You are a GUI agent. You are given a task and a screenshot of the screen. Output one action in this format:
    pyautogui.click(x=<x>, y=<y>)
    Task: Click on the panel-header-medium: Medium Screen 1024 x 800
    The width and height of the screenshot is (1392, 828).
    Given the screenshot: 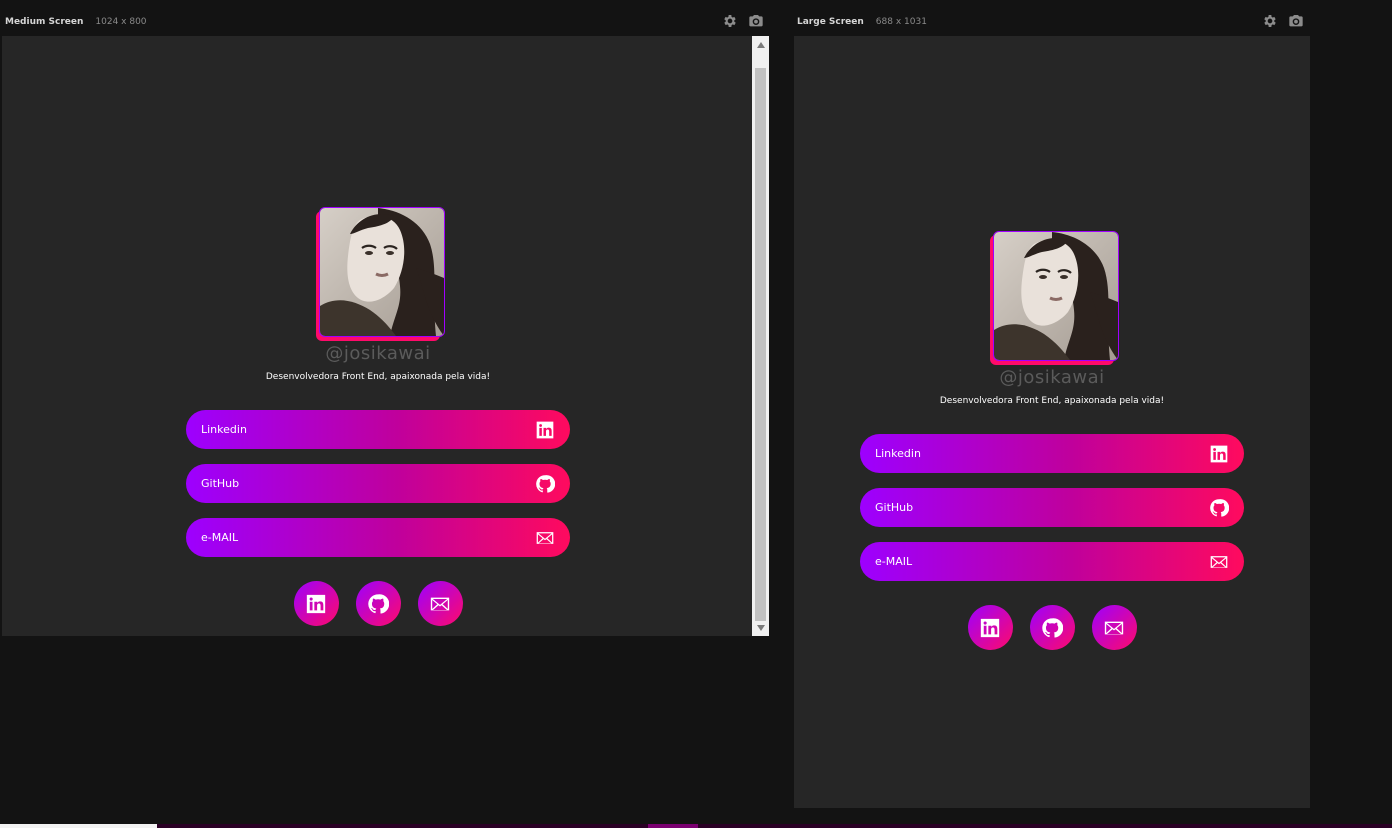 What is the action you would take?
    pyautogui.click(x=76, y=22)
    